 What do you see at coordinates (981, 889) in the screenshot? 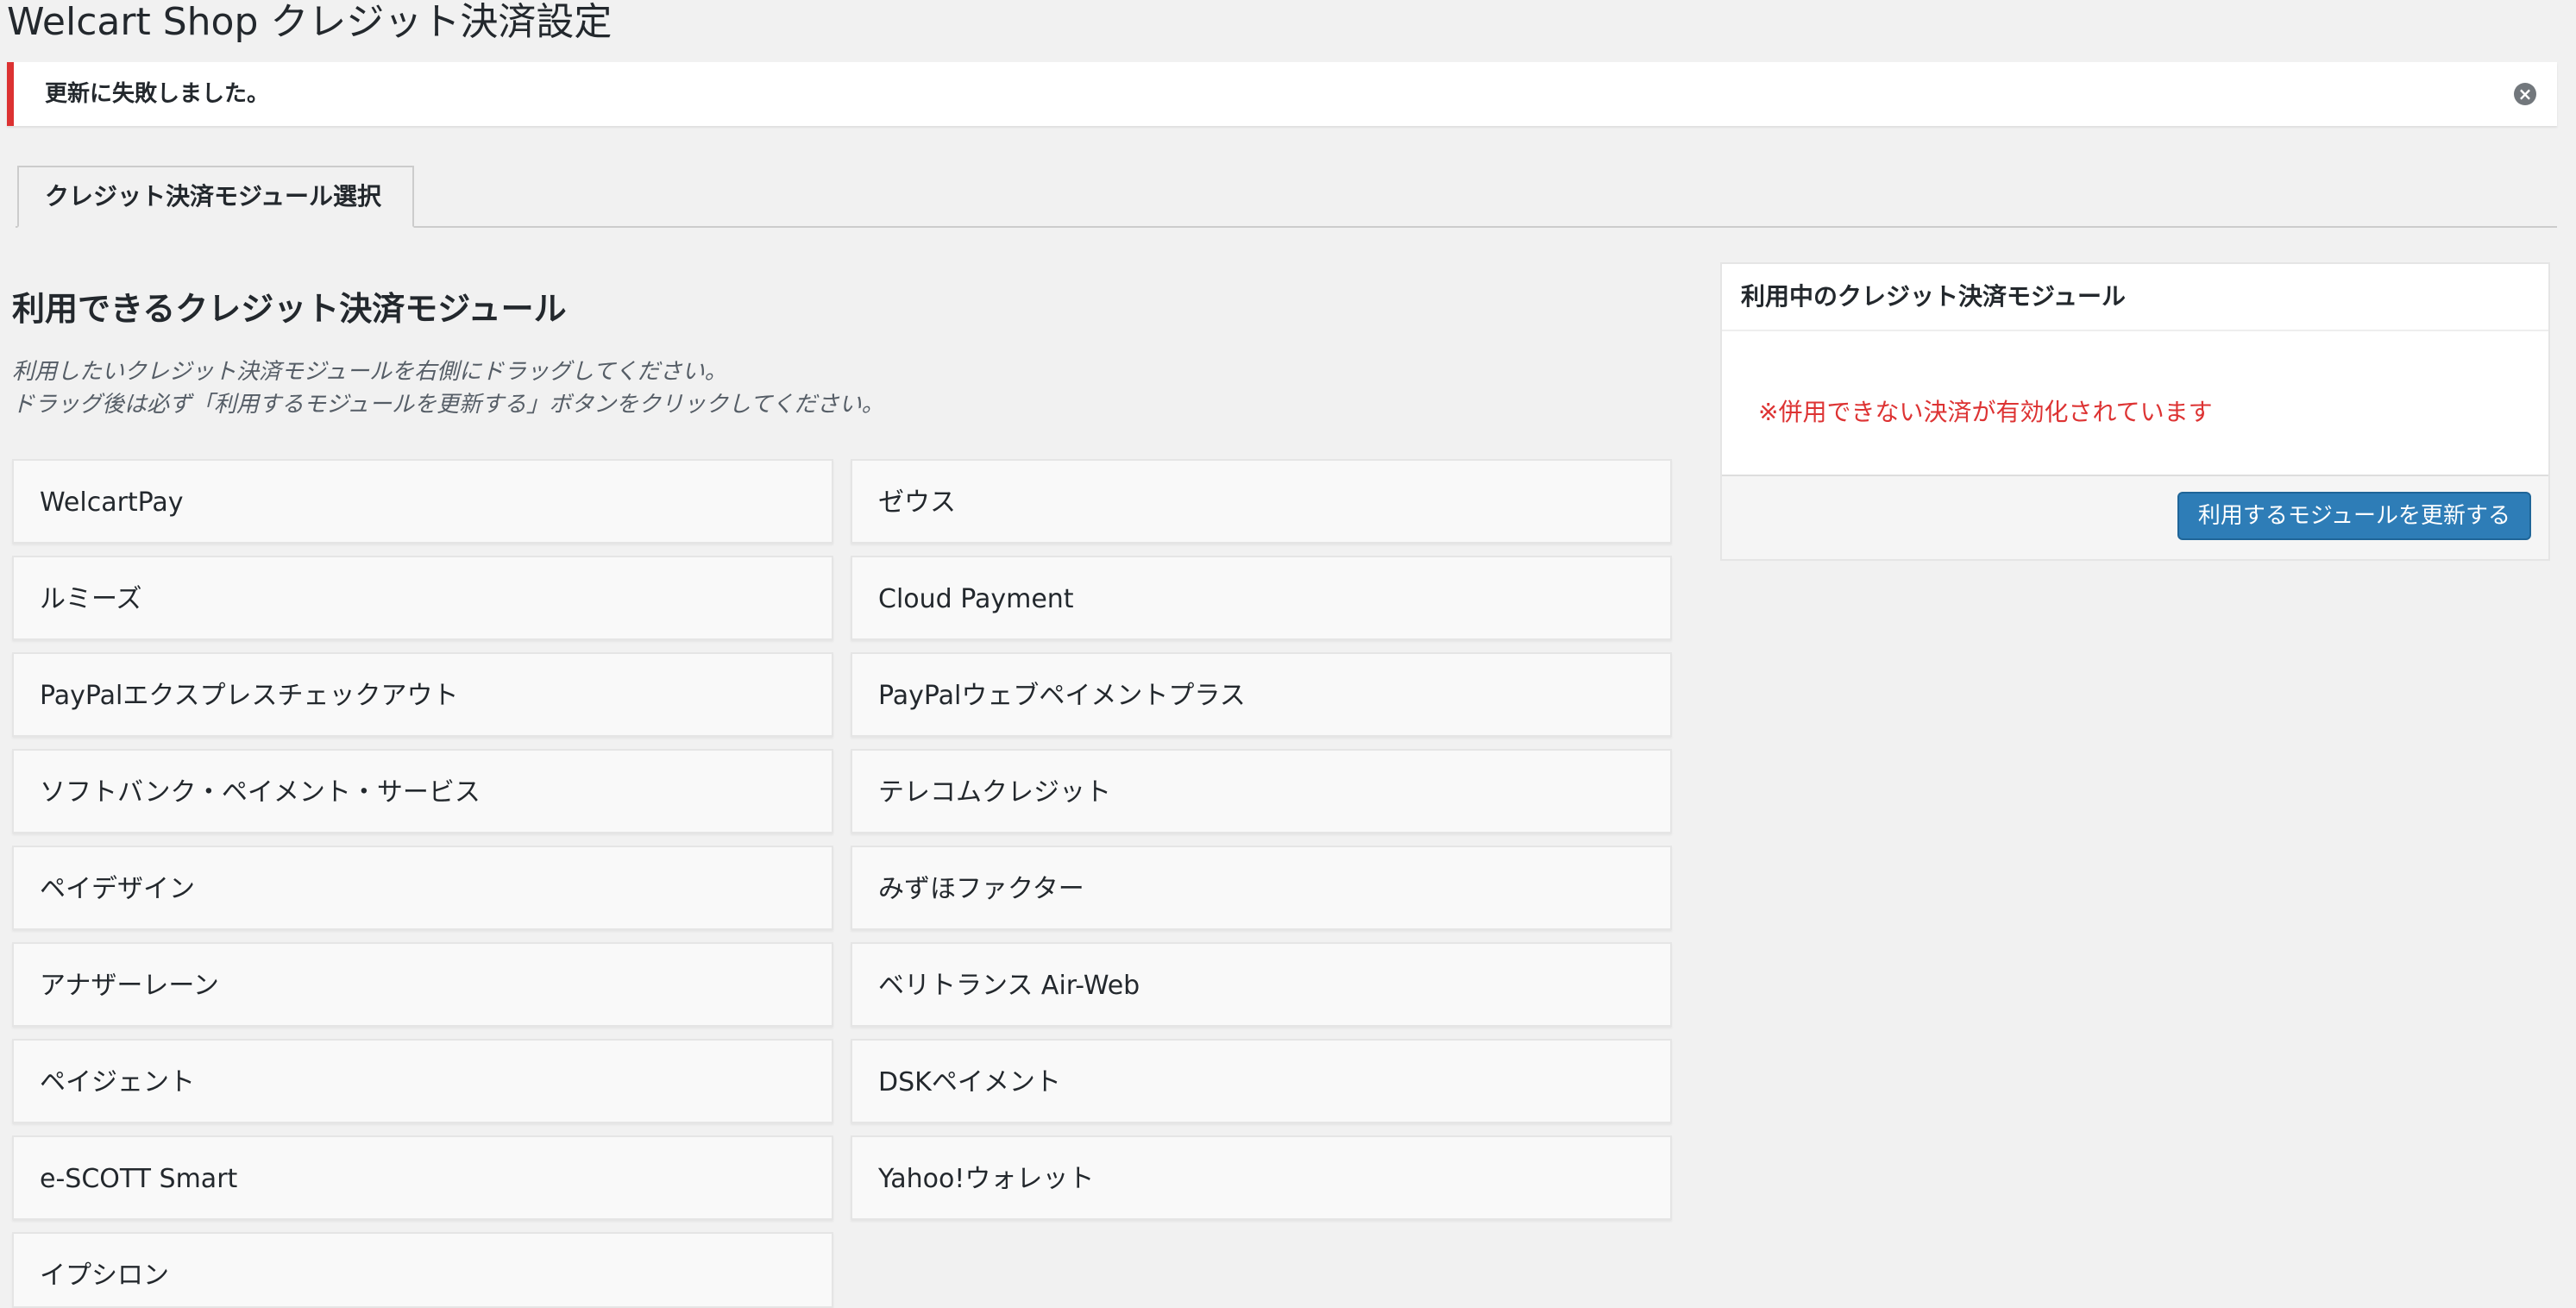
I see `module-label: みずほファクター` at bounding box center [981, 889].